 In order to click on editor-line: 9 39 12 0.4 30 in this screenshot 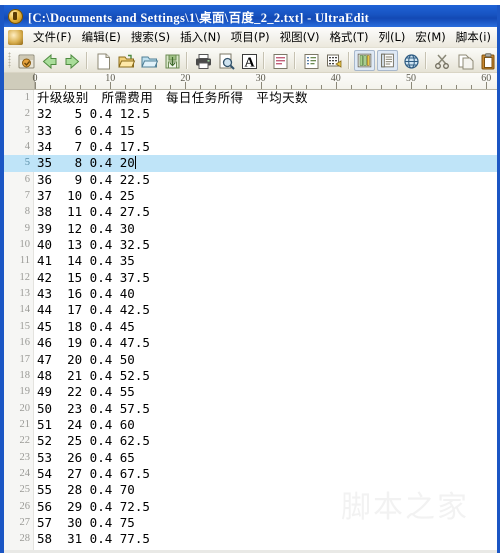, I will do `click(250, 229)`.